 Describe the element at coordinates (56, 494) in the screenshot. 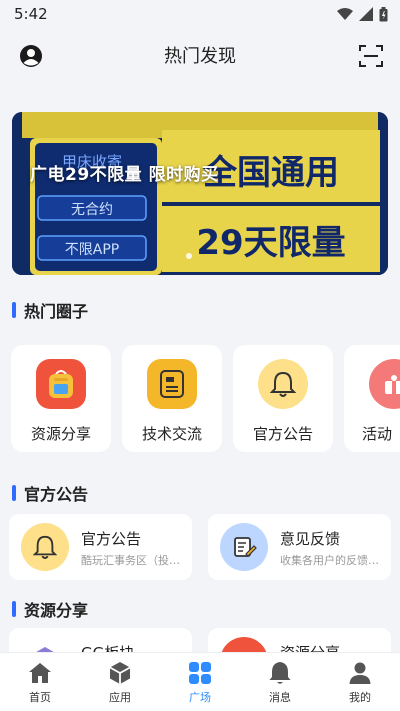

I see `section-title: 官方公告` at that location.